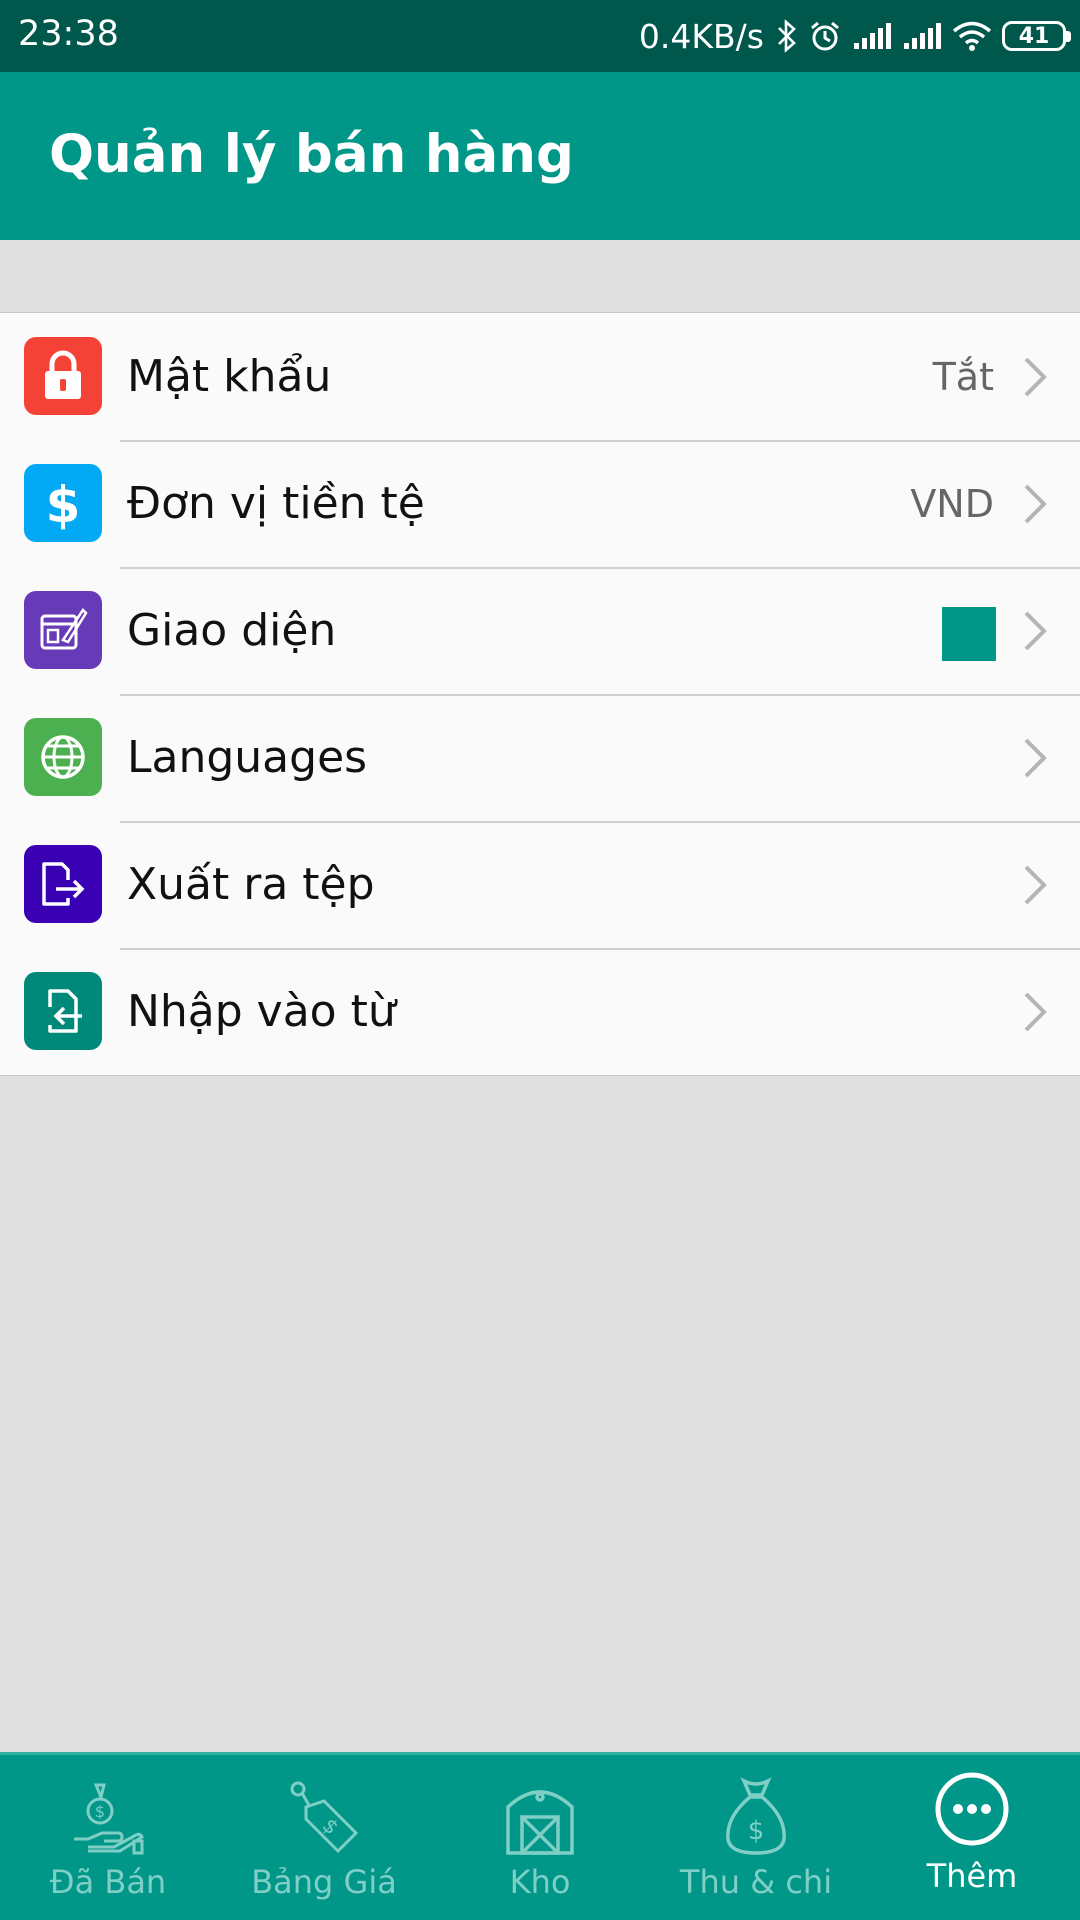 The height and width of the screenshot is (1920, 1080). What do you see at coordinates (247, 757) in the screenshot?
I see `setting-label: Languages` at bounding box center [247, 757].